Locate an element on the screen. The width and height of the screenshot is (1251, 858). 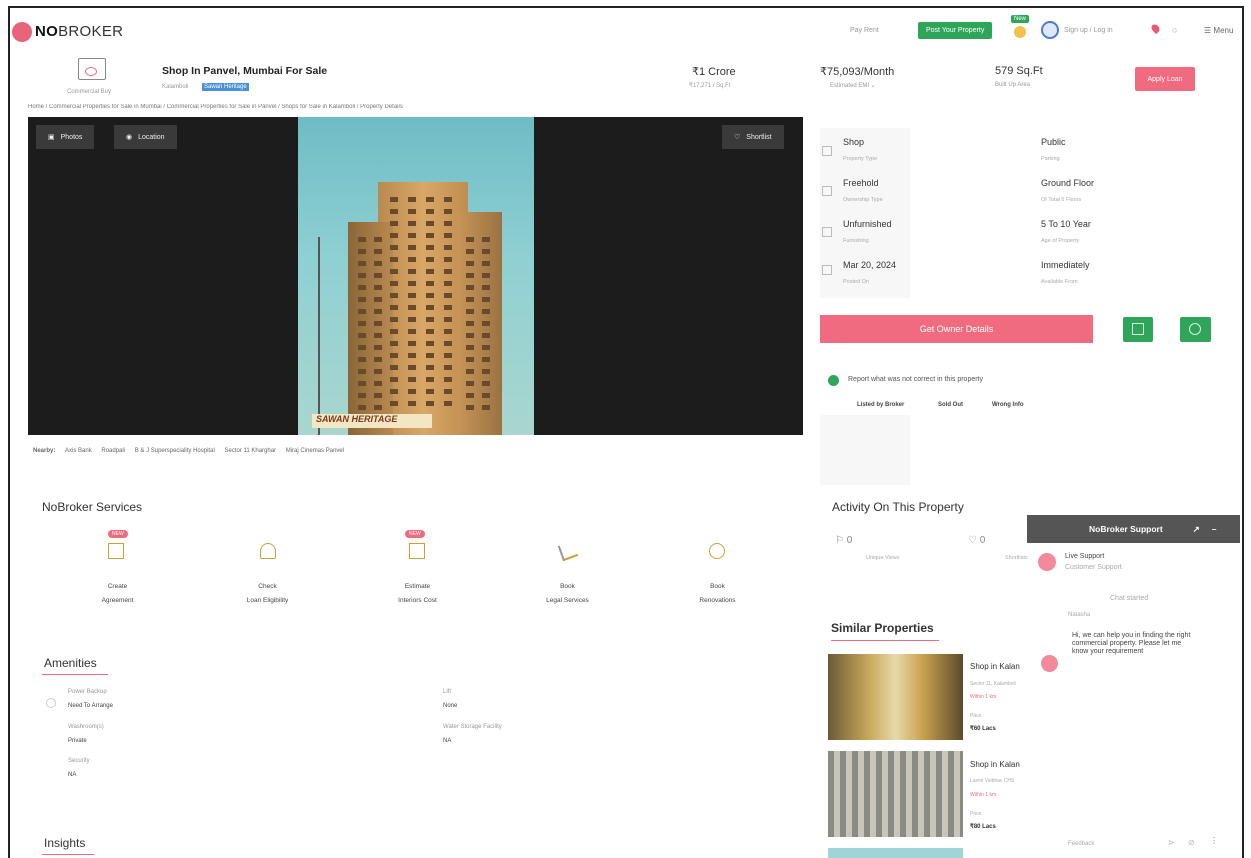
calendar-schedule-button is located at coordinates (1138, 329).